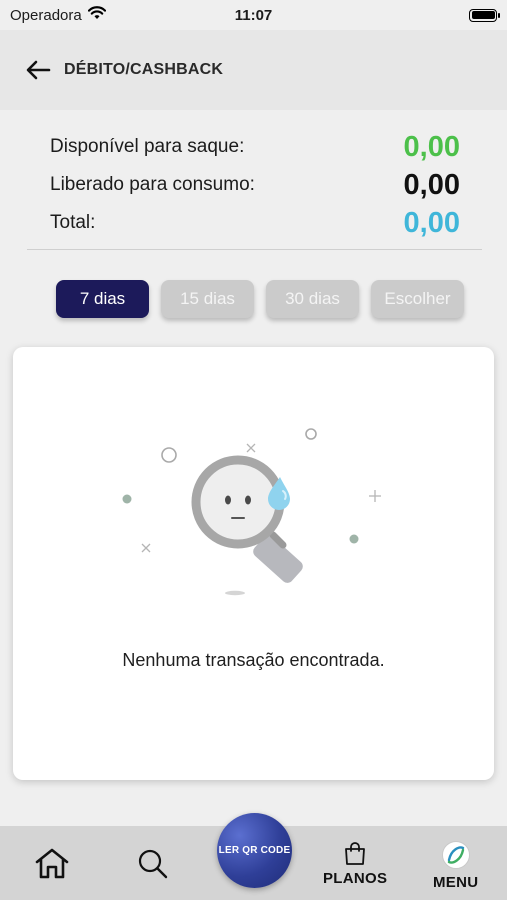 The height and width of the screenshot is (900, 507). Describe the element at coordinates (431, 222) in the screenshot. I see `total-value: 0,00` at that location.